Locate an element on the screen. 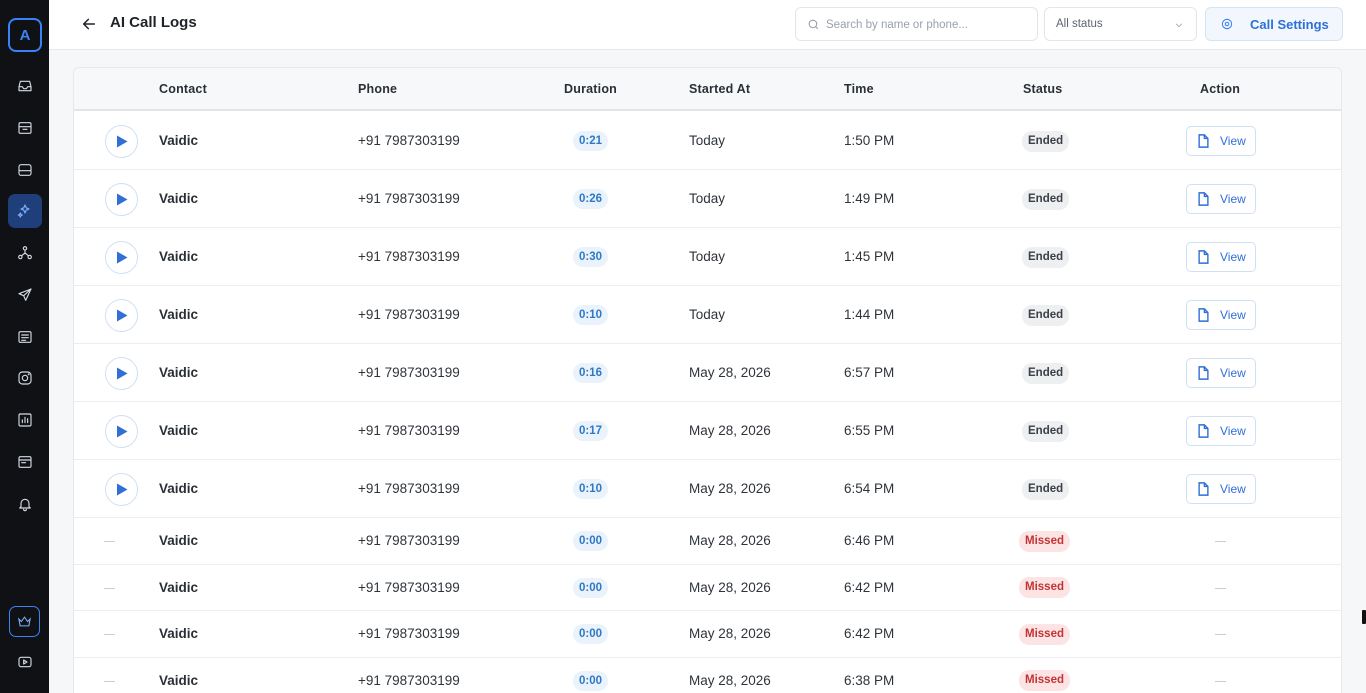  video-icon is located at coordinates (25, 662).